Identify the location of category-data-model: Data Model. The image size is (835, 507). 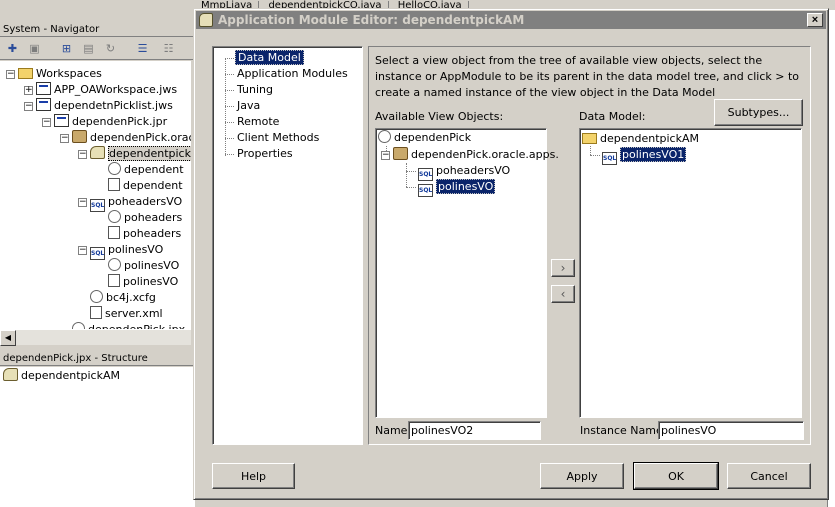
(269, 57).